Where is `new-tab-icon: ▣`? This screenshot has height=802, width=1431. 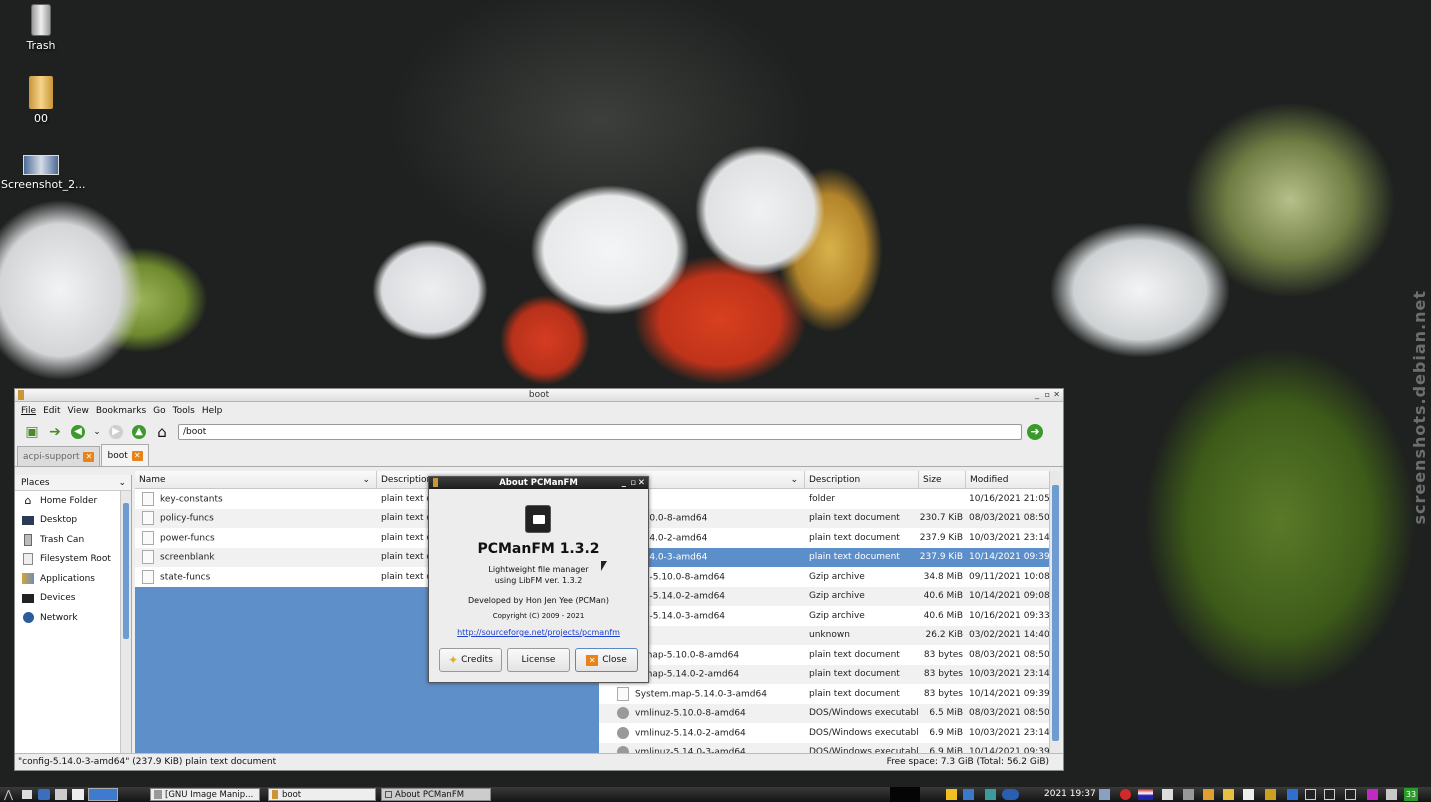
new-tab-icon: ▣ is located at coordinates (32, 432).